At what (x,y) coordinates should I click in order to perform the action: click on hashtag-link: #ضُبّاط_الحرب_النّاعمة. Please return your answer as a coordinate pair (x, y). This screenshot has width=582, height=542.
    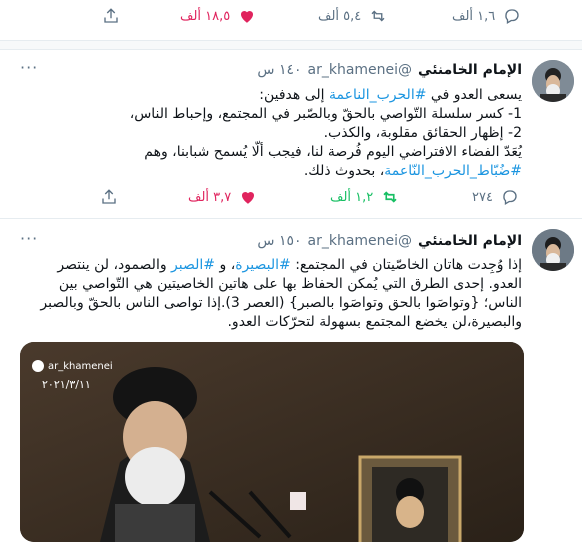
    Looking at the image, I should click on (453, 171).